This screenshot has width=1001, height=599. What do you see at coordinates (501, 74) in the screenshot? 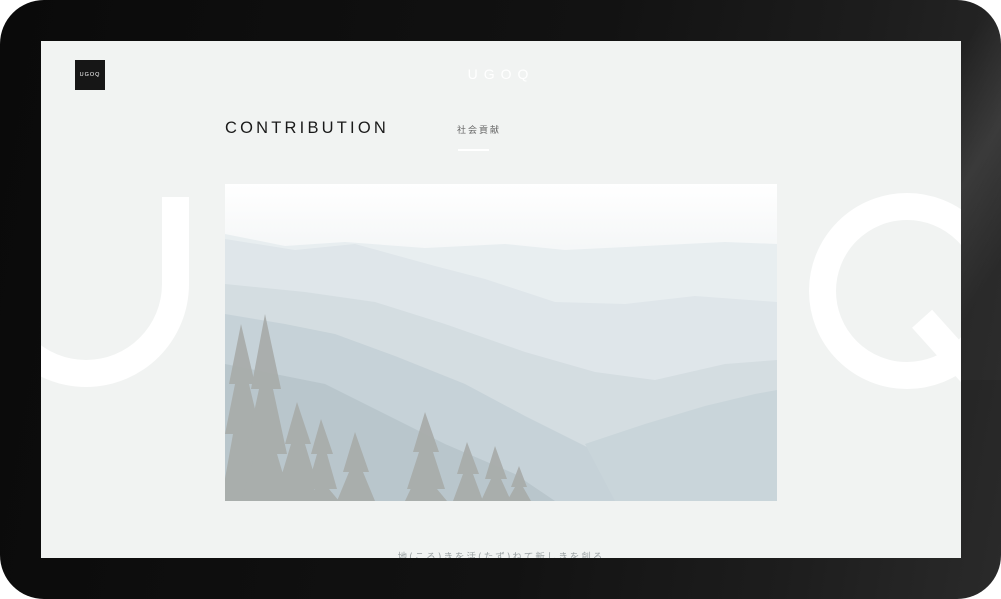
I see `center-logo: UGOQ` at bounding box center [501, 74].